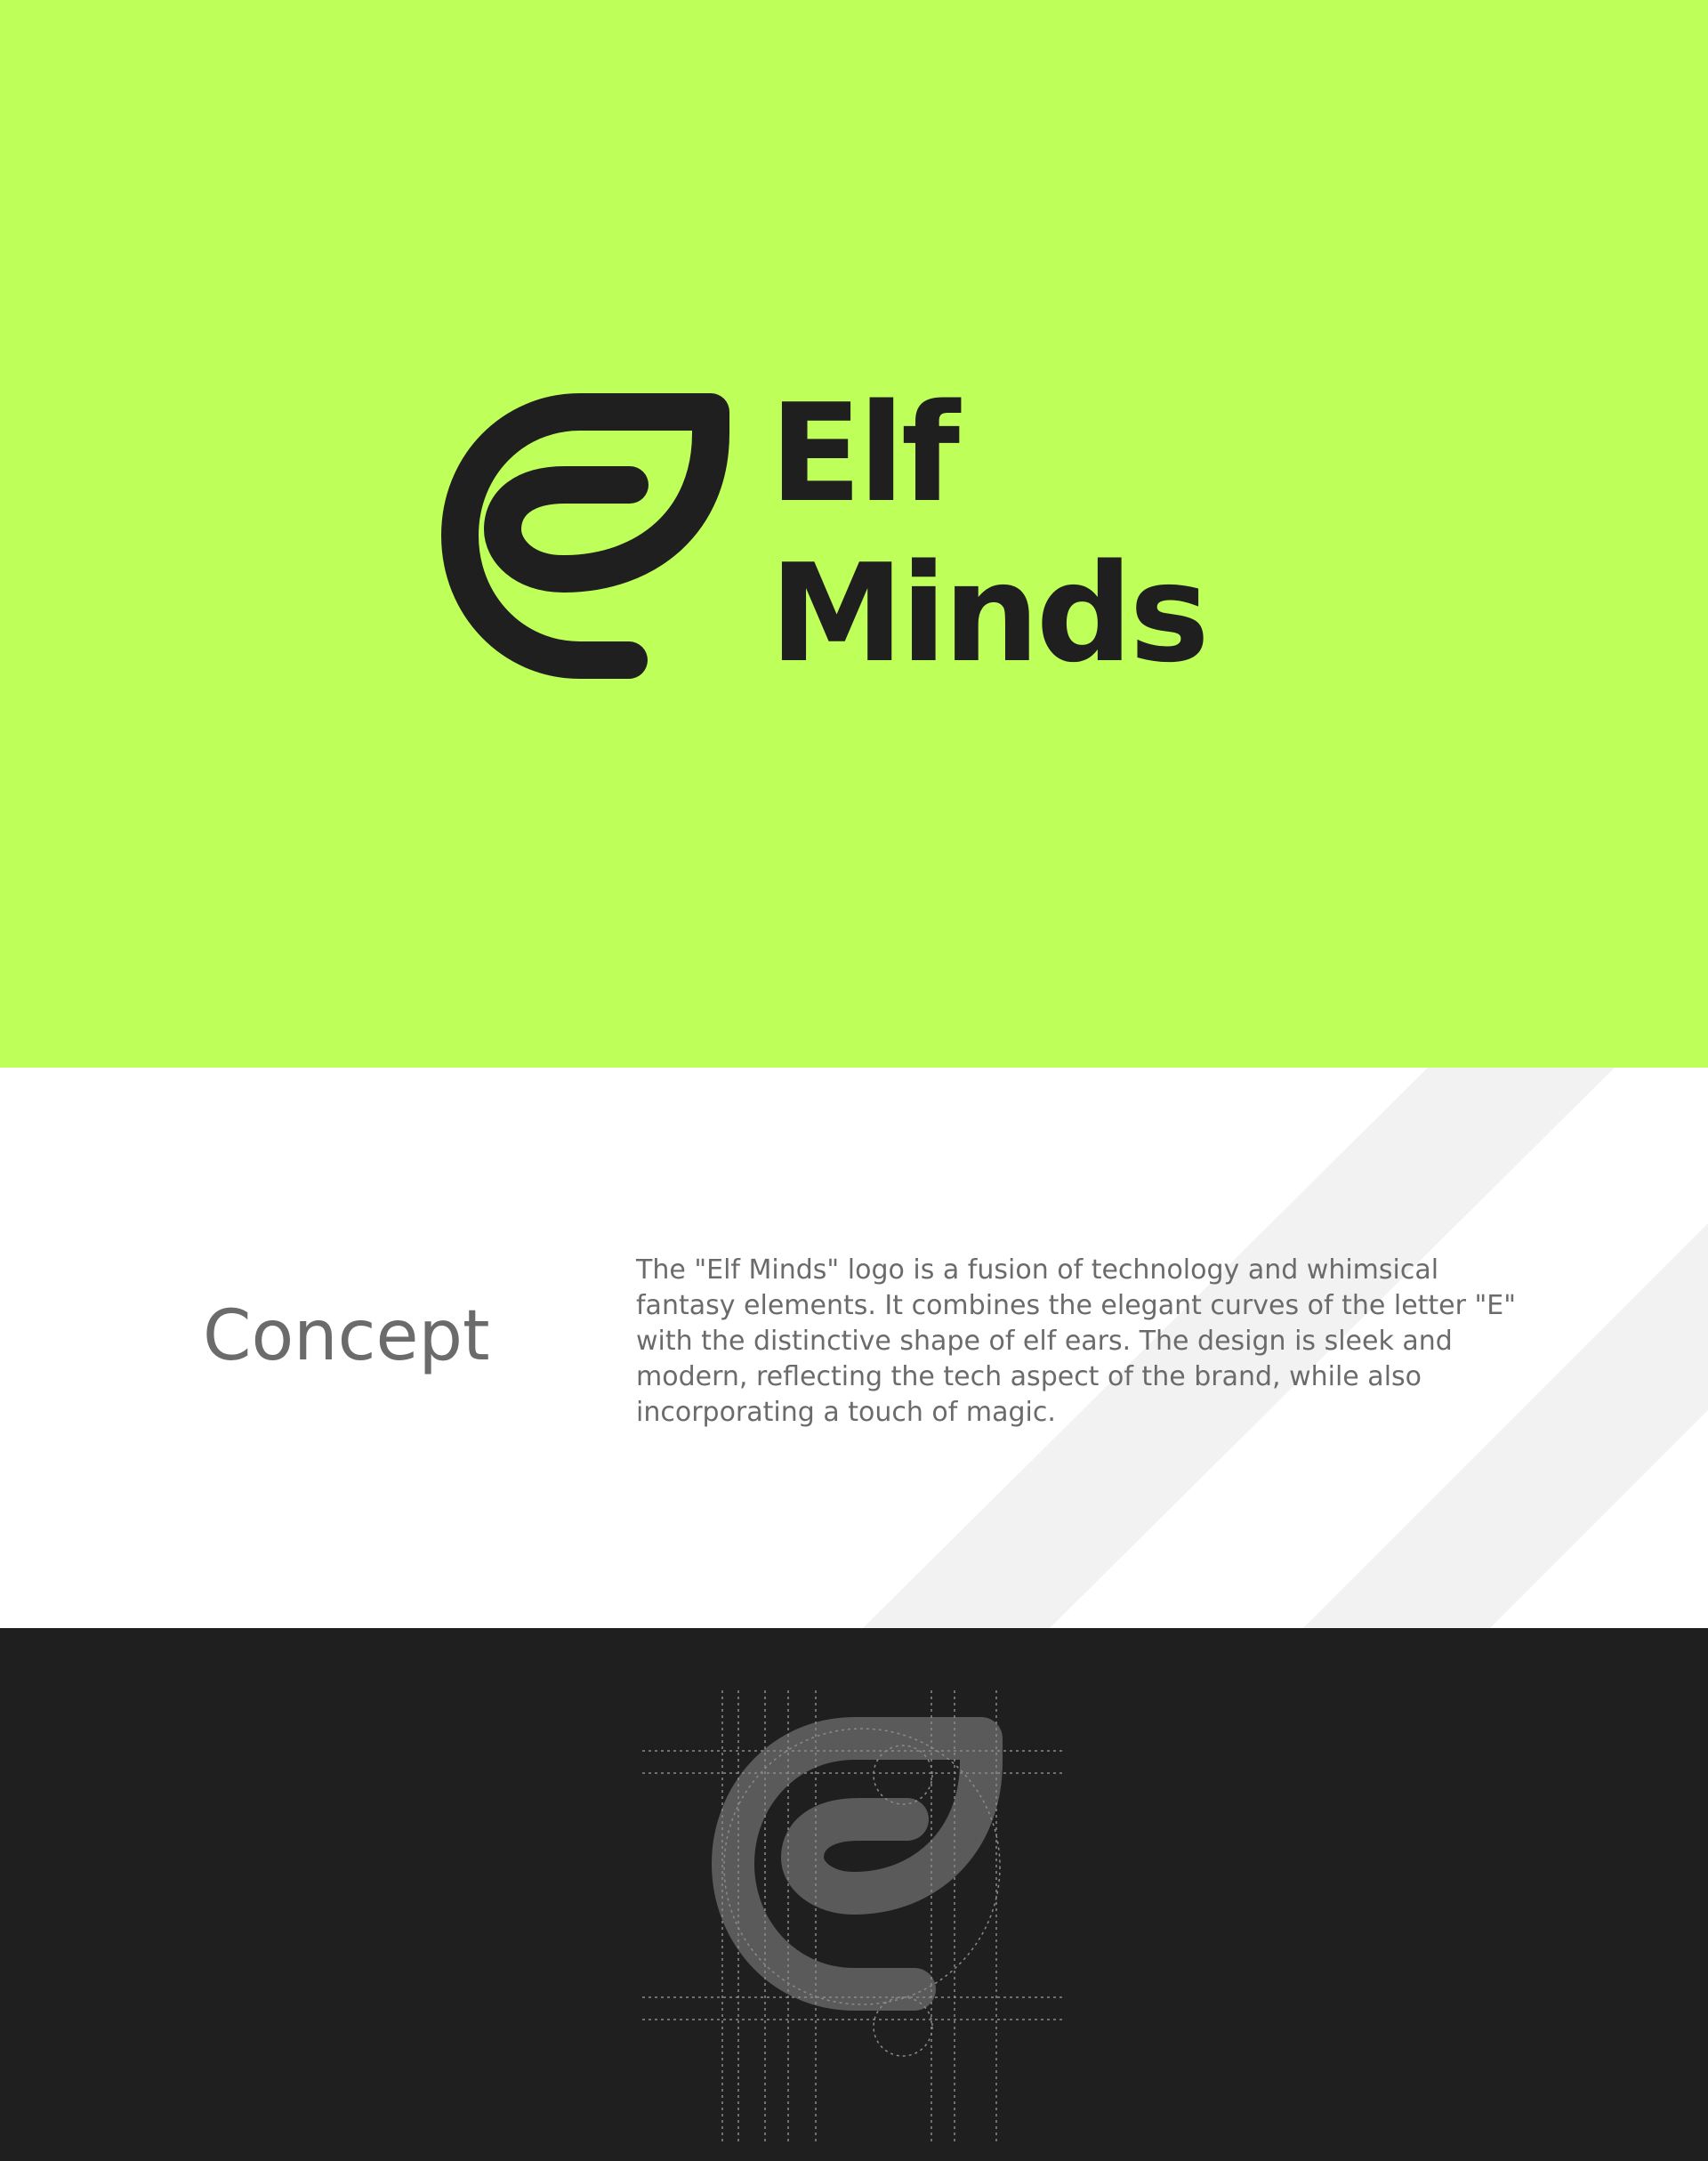 Image resolution: width=1708 pixels, height=2161 pixels. Describe the element at coordinates (346, 1336) in the screenshot. I see `concept-heading: Concept` at that location.